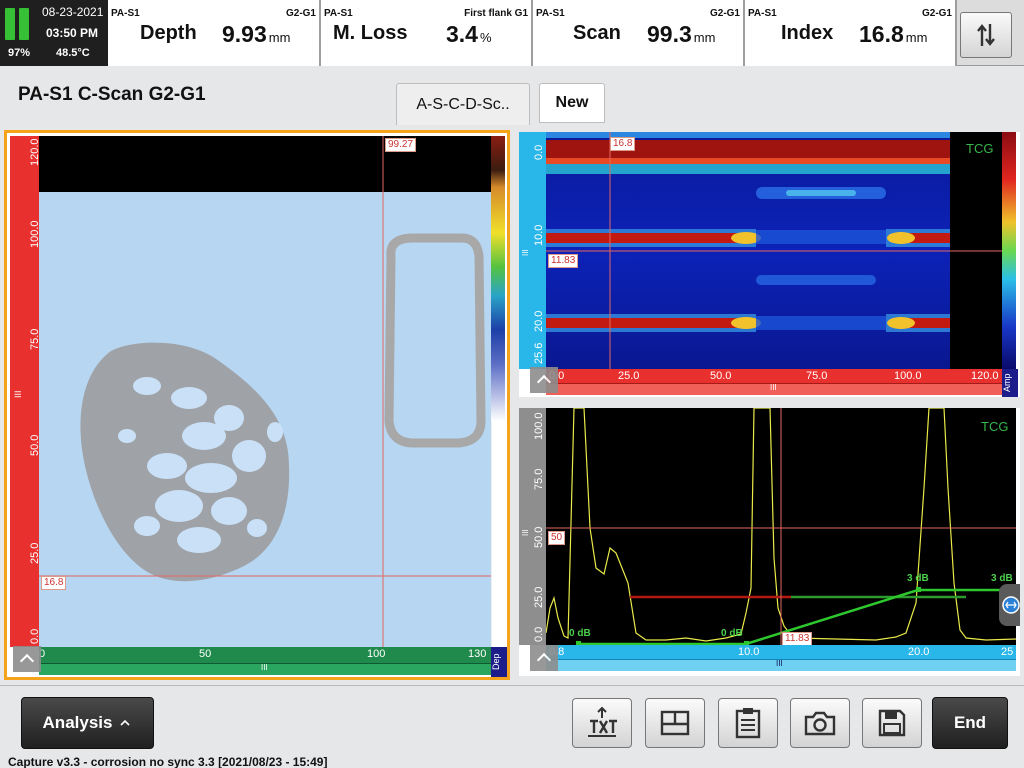  I want to click on cscan-x-ruler: 0 50 100 130, so click(265, 655).